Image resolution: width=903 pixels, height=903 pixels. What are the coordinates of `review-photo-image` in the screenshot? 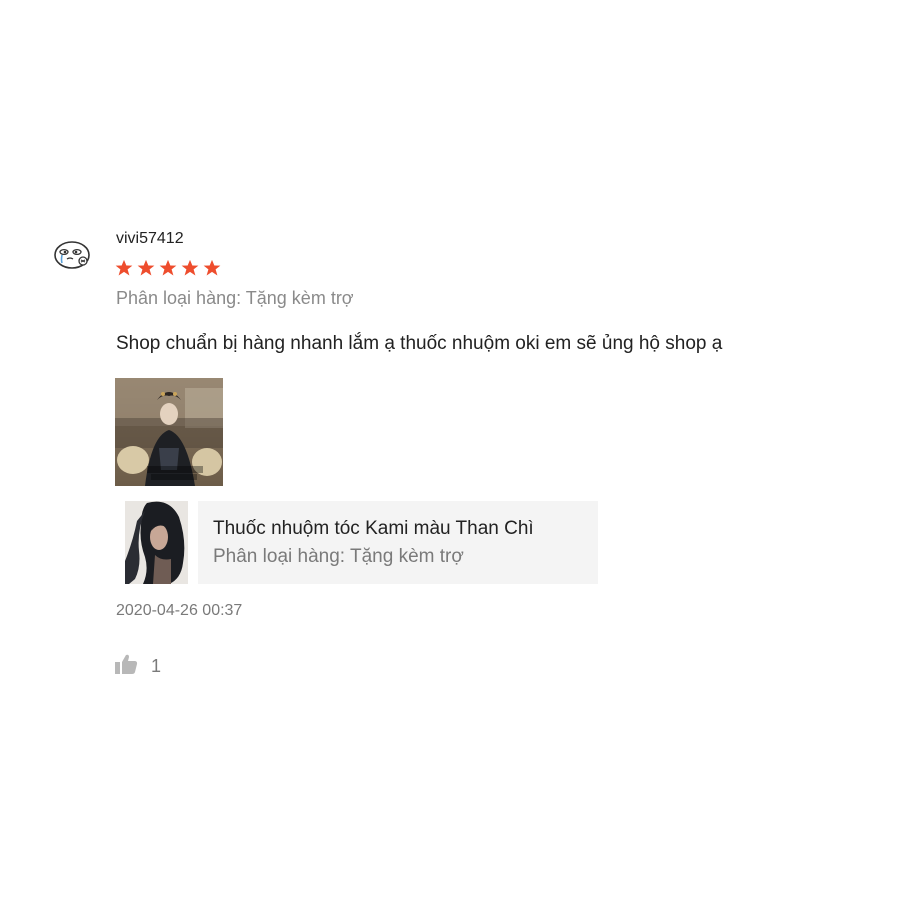 It's located at (169, 432).